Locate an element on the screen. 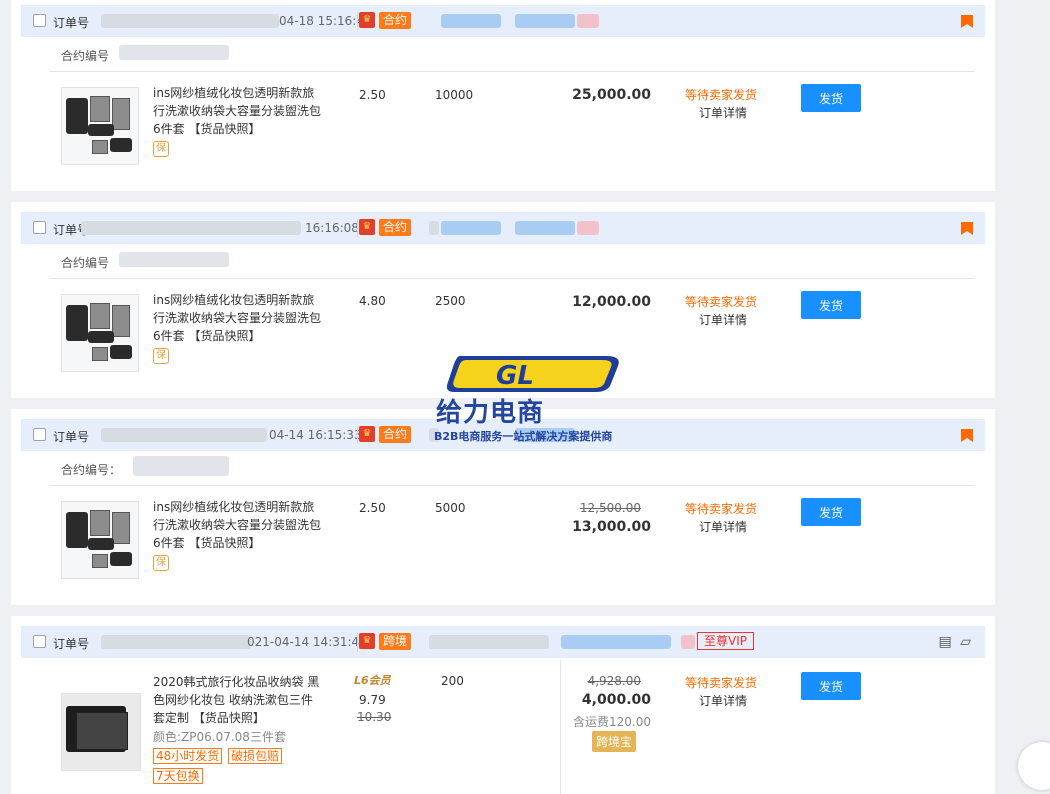 The image size is (1050, 794). order-total: 12,000.00 is located at coordinates (611, 302).